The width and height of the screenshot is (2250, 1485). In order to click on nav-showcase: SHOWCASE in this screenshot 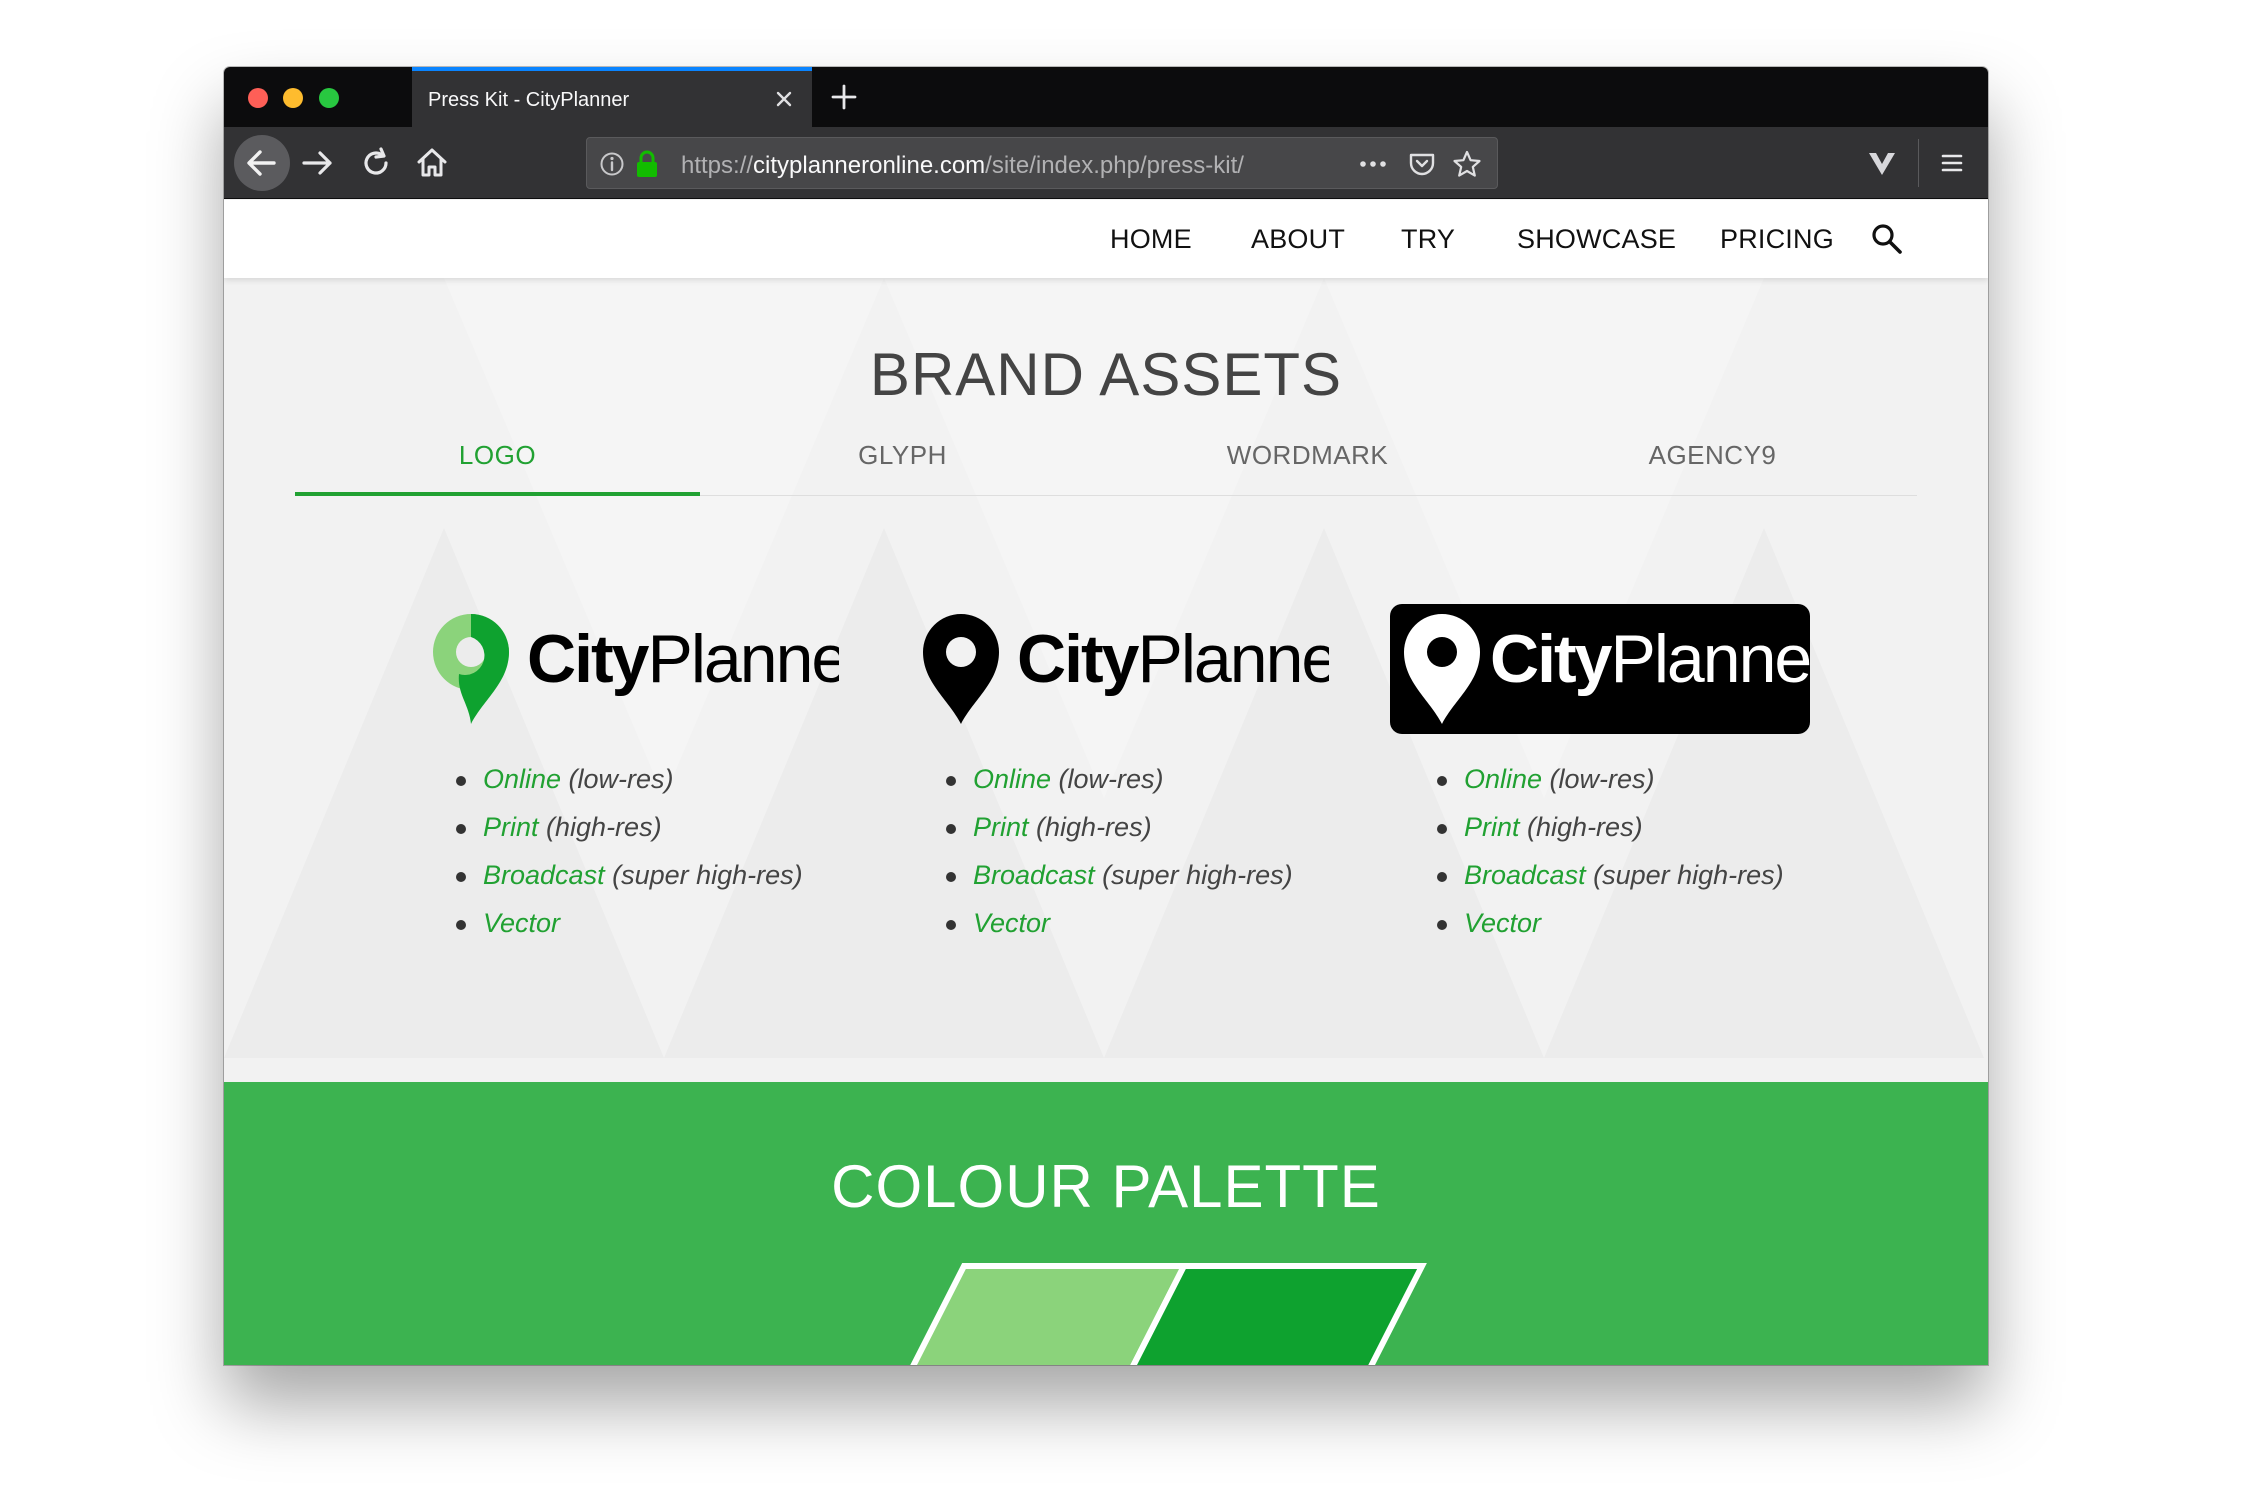, I will do `click(1596, 239)`.